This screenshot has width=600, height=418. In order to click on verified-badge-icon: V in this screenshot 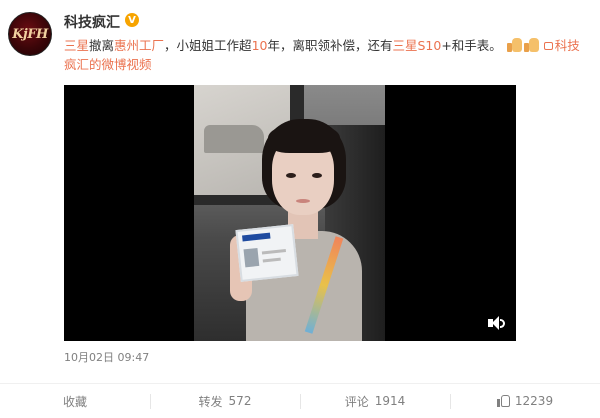, I will do `click(132, 20)`.